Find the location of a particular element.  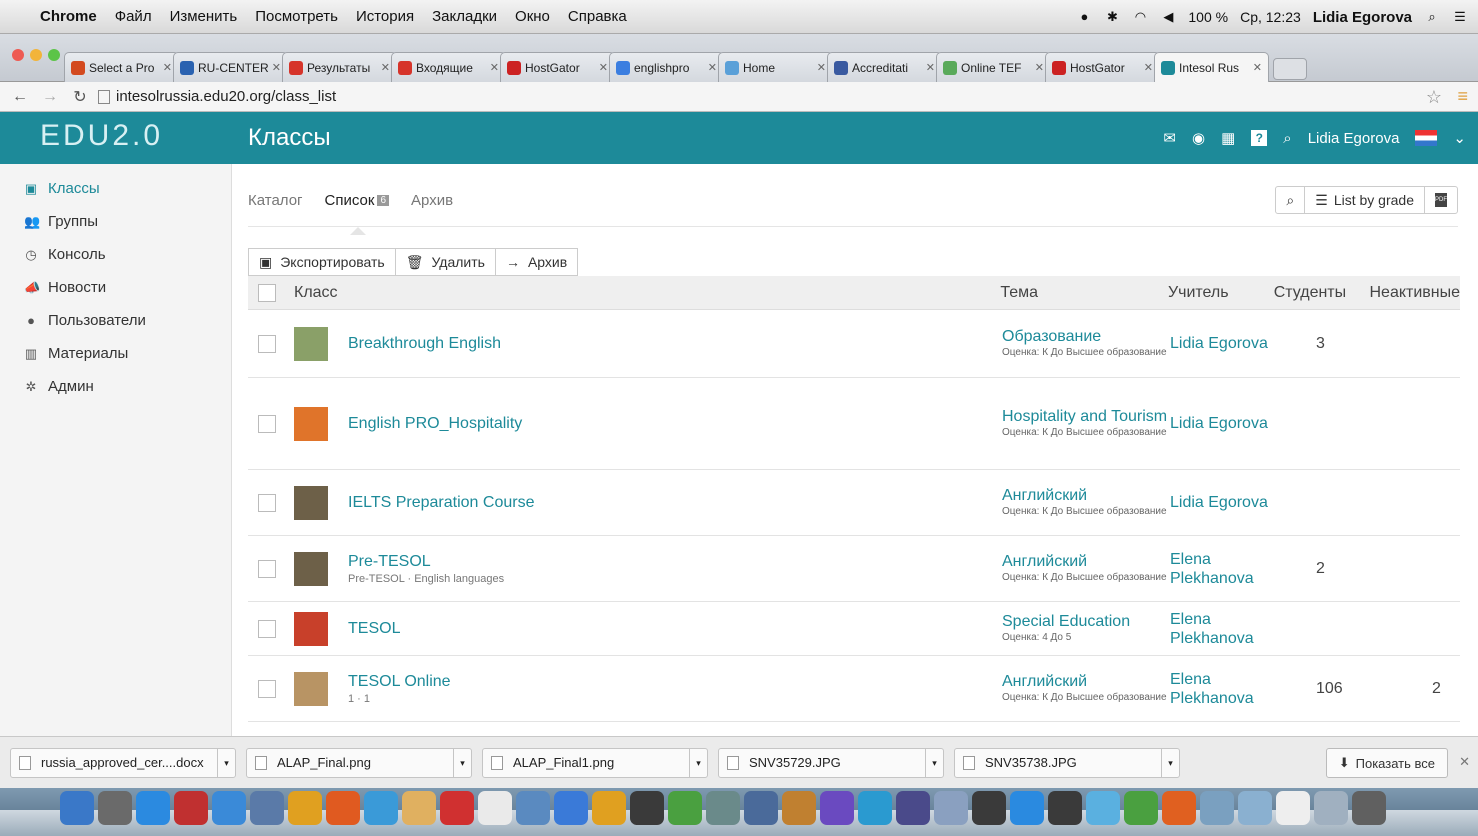

browser-tab: Home ✕ is located at coordinates (775, 67).